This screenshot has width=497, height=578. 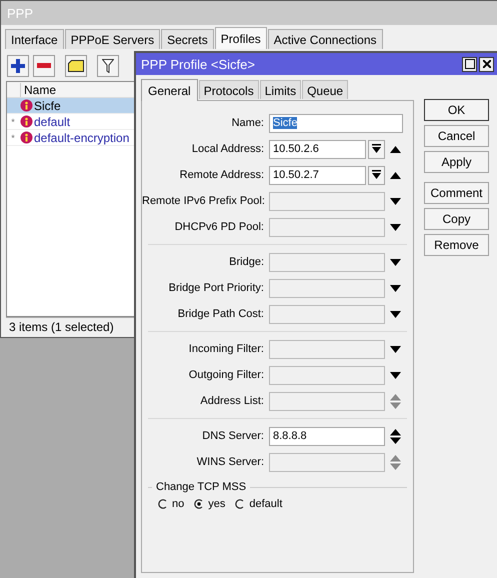 I want to click on comment-button, so click(x=76, y=66).